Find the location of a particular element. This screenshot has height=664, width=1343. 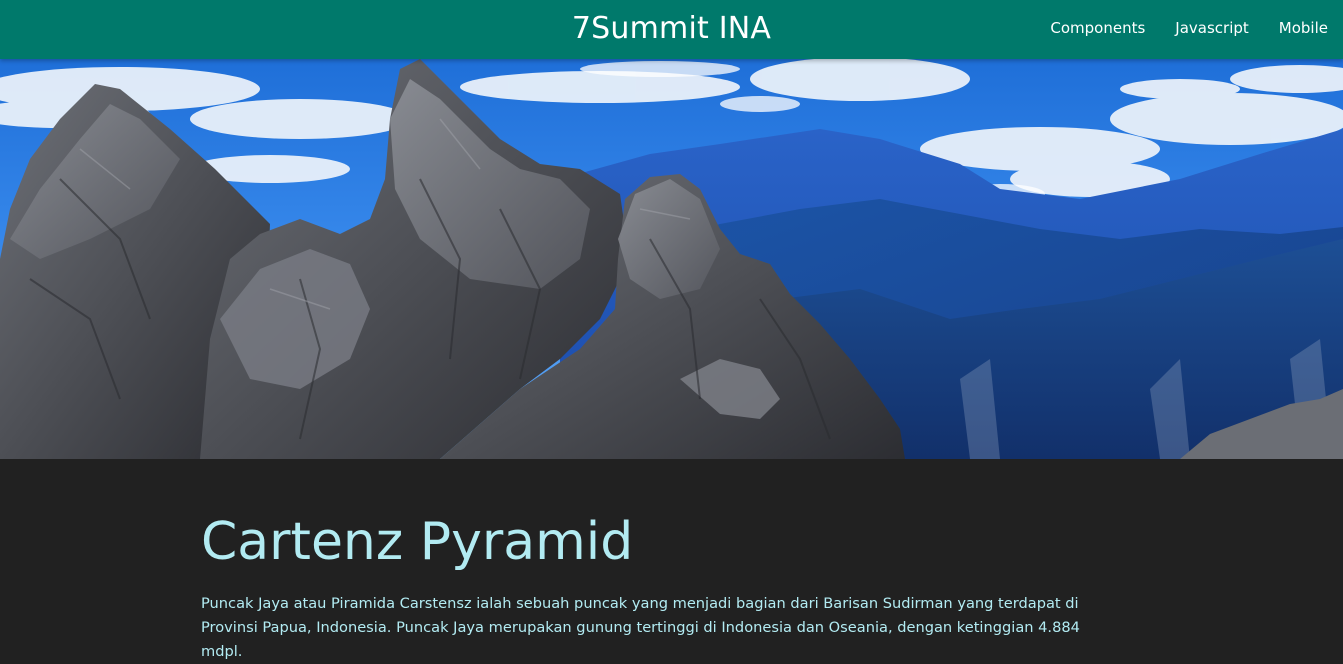

nav-link-components: Components is located at coordinates (1097, 29).